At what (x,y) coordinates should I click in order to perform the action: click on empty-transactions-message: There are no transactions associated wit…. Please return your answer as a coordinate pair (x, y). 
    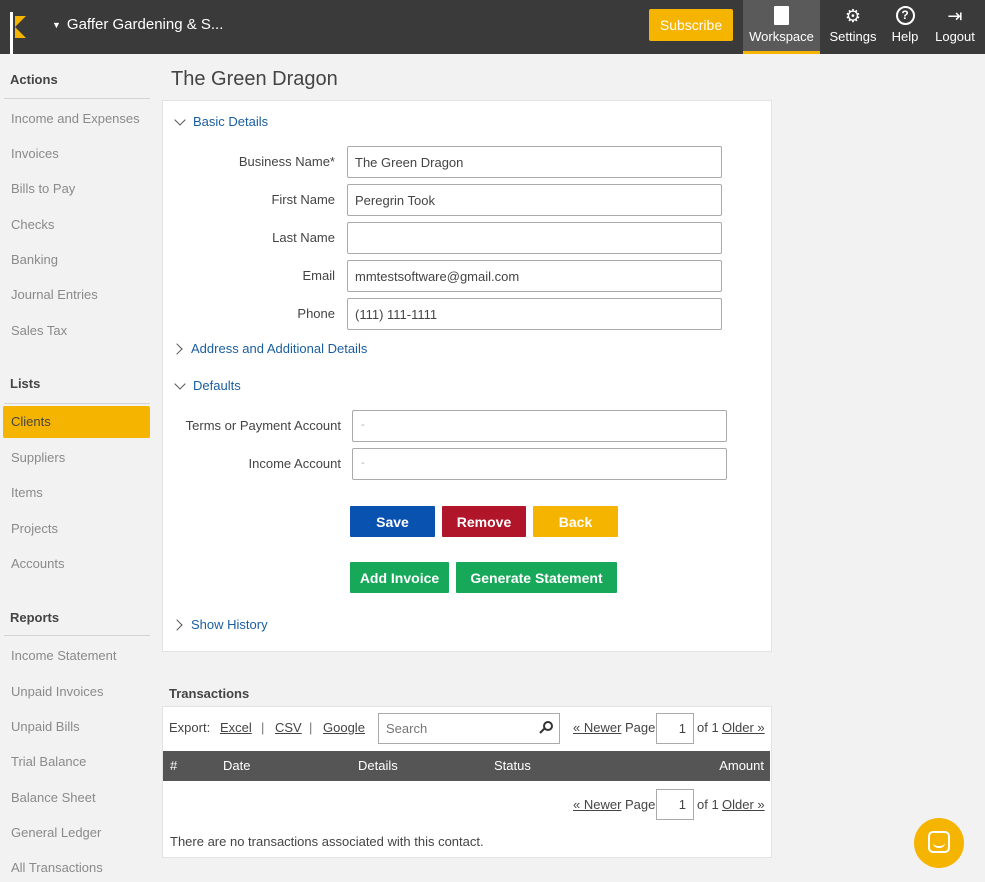
    Looking at the image, I should click on (327, 841).